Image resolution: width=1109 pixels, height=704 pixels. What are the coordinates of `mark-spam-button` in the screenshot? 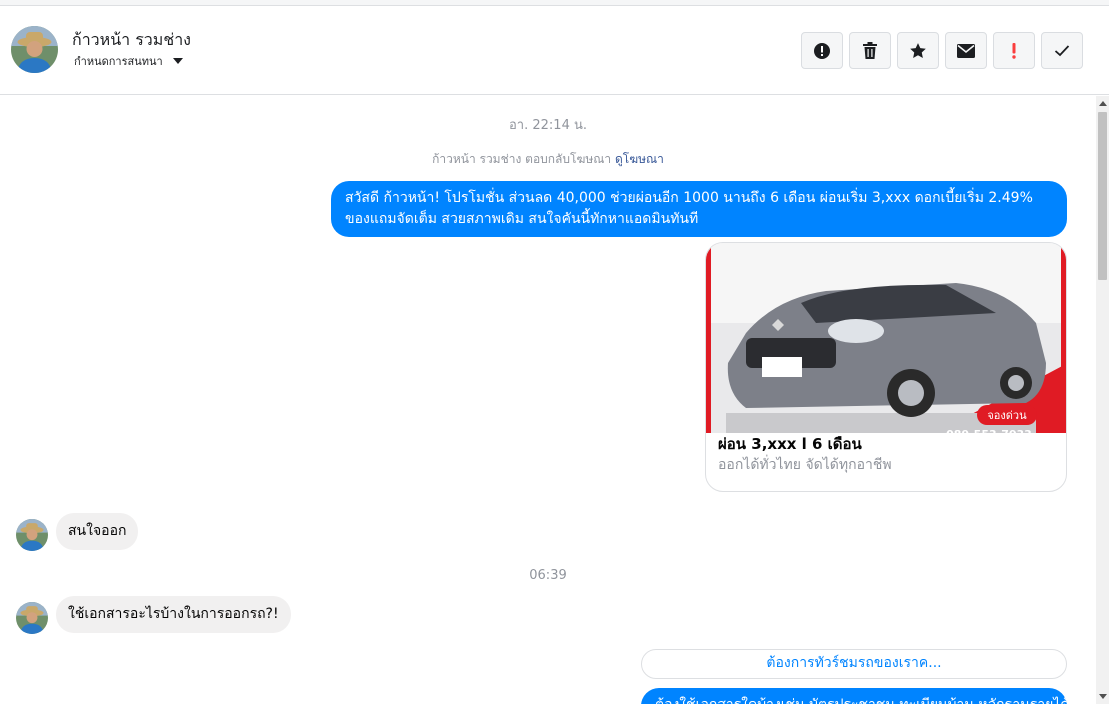 It's located at (822, 50).